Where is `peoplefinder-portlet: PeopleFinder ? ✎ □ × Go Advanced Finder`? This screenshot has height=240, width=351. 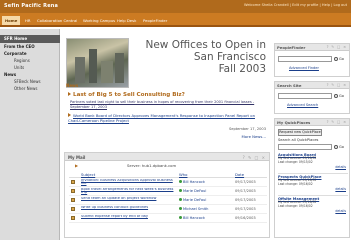
peoplefinder-portlet: PeopleFinder ? ✎ □ × Go Advanced Finder is located at coordinates (312, 60).